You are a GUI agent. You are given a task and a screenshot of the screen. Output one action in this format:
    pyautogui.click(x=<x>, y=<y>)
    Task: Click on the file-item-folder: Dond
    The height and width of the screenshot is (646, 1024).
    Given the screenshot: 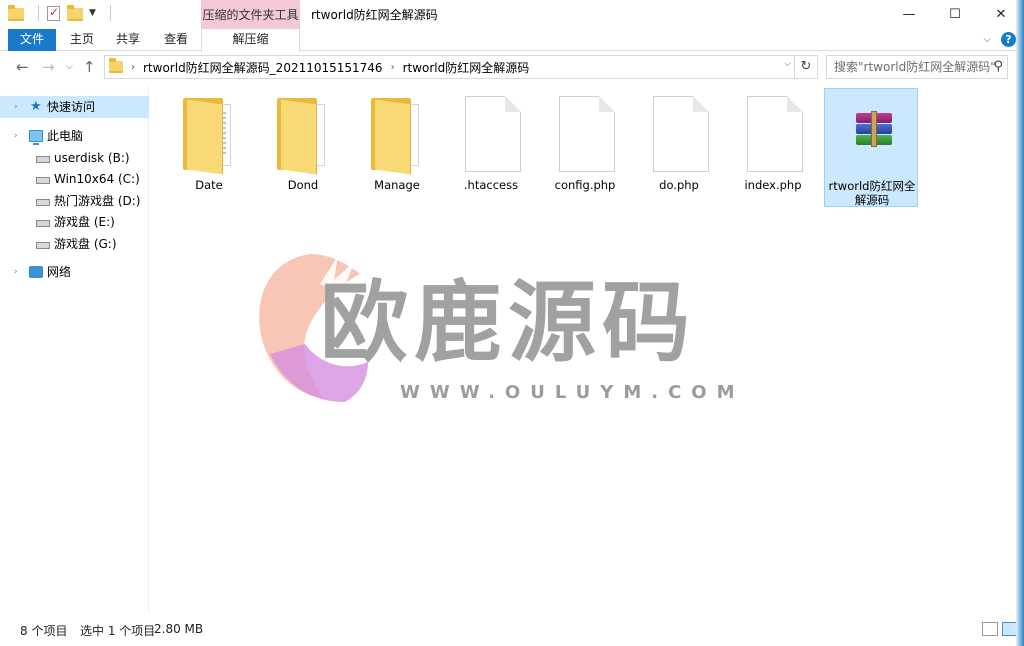 What is the action you would take?
    pyautogui.click(x=303, y=147)
    